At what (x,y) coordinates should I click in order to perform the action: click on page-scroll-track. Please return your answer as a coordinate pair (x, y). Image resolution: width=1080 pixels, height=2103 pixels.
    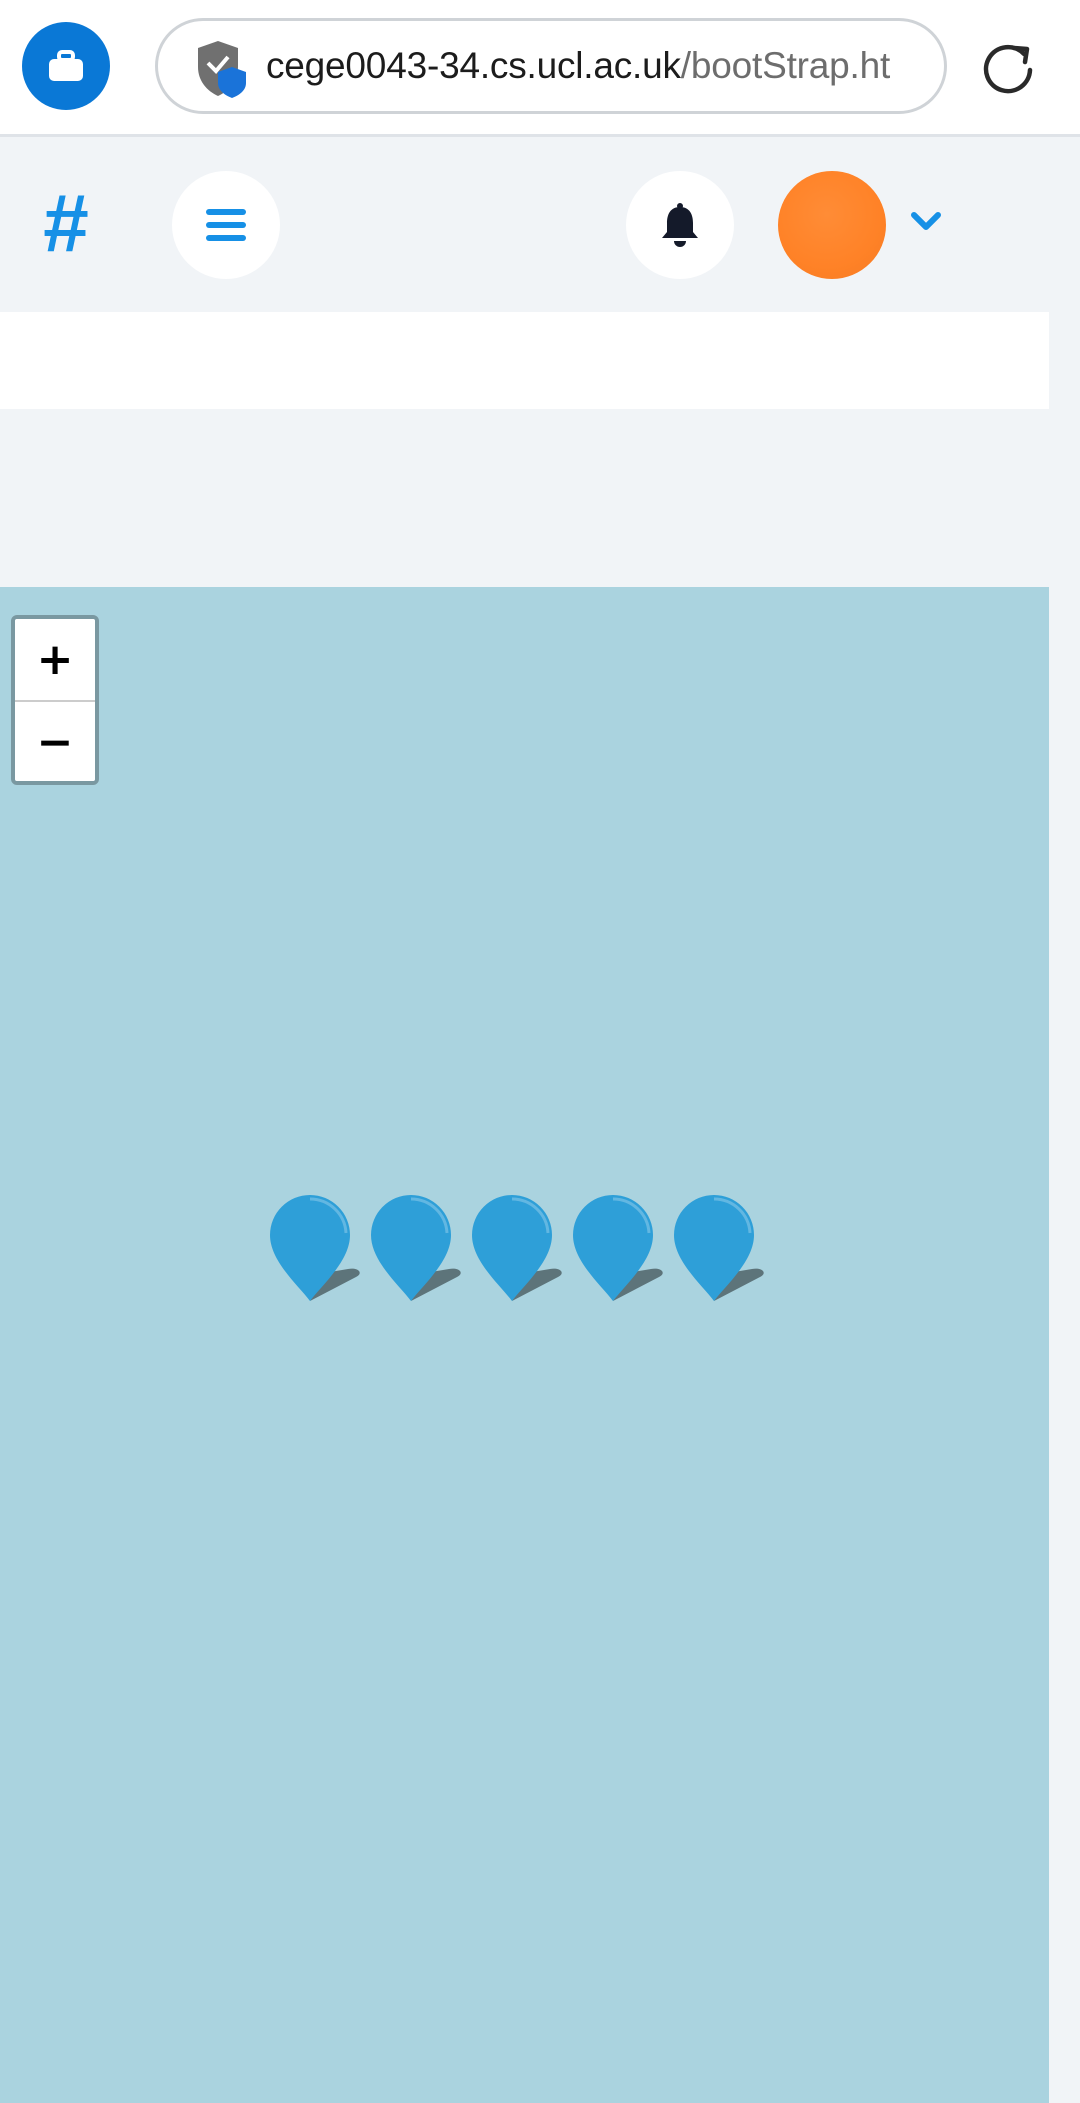
    Looking at the image, I should click on (1064, 1207).